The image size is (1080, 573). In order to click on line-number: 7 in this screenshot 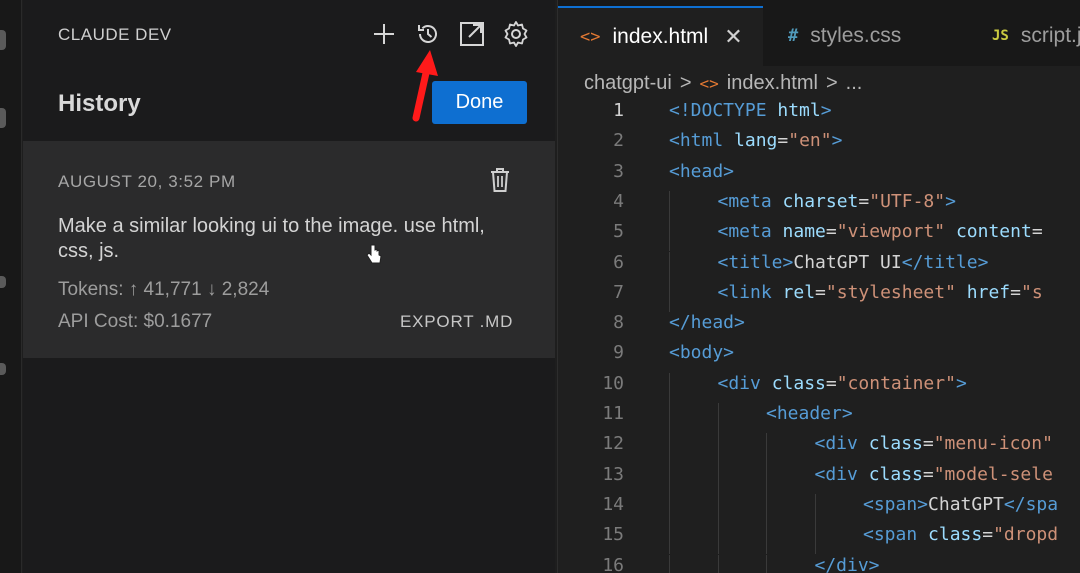, I will do `click(618, 292)`.